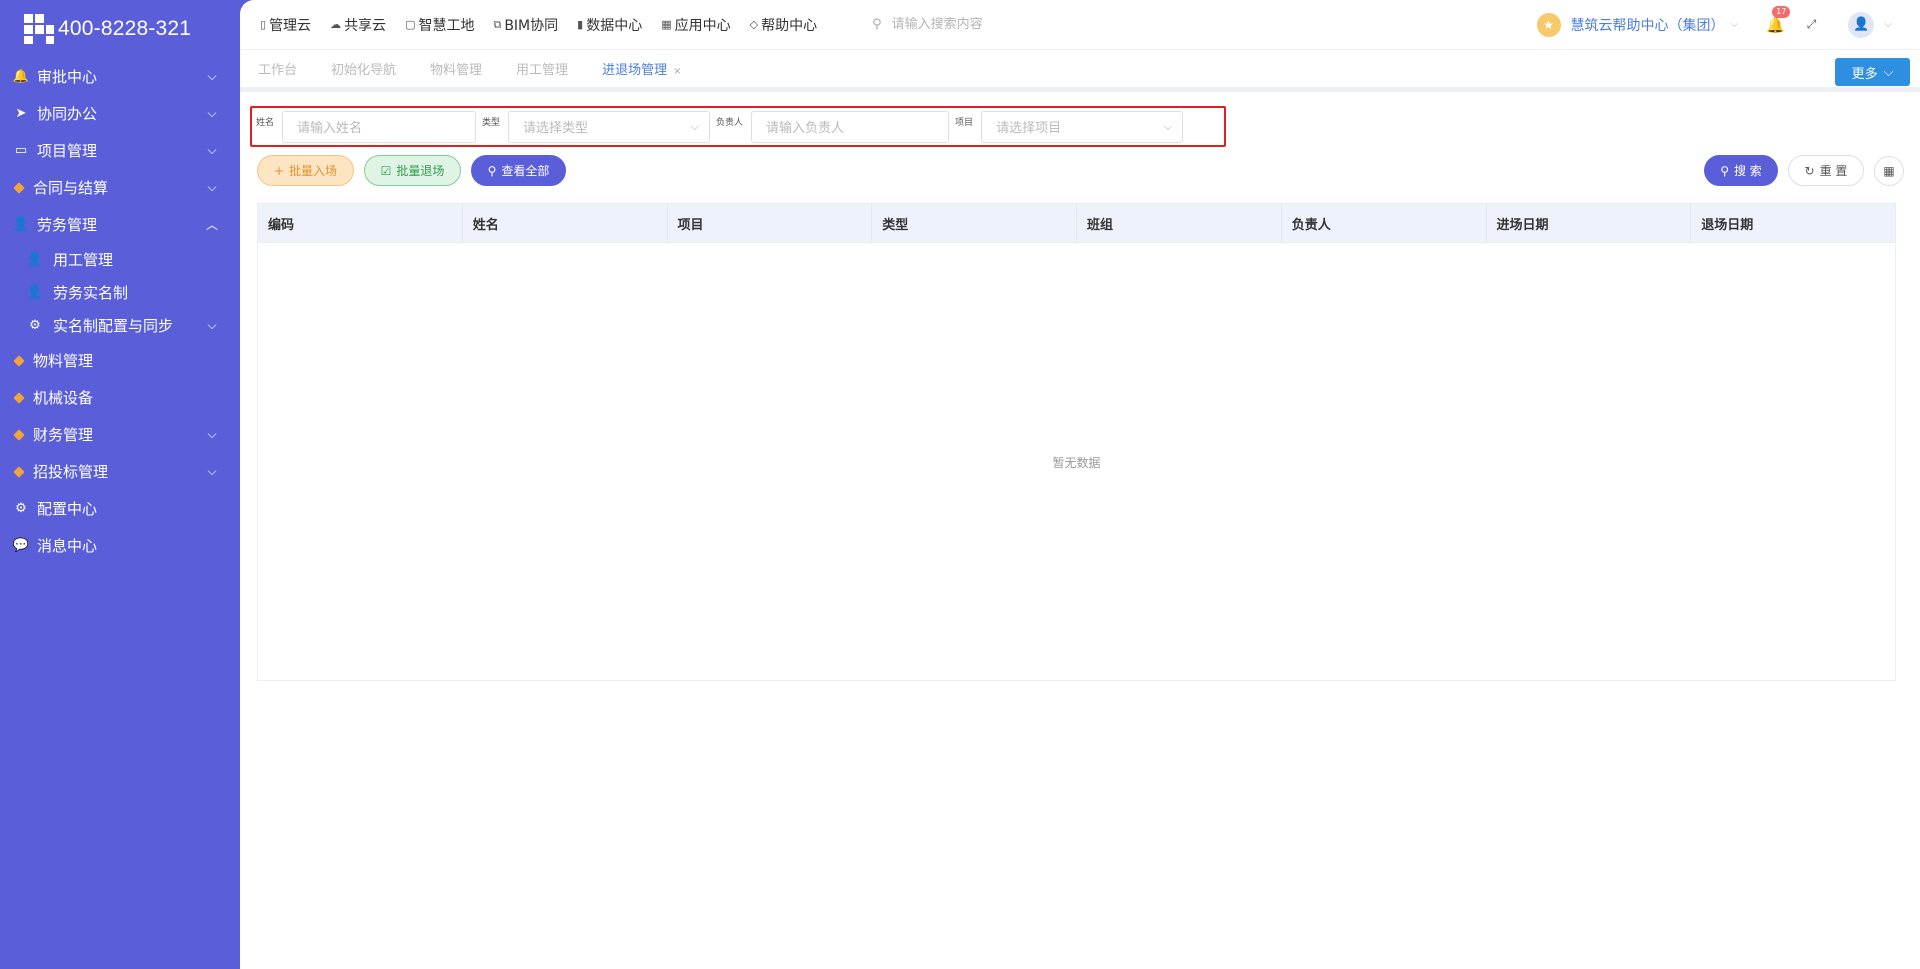 Image resolution: width=1920 pixels, height=969 pixels. Describe the element at coordinates (63, 398) in the screenshot. I see `sidebar-item-label: 机械设备` at that location.